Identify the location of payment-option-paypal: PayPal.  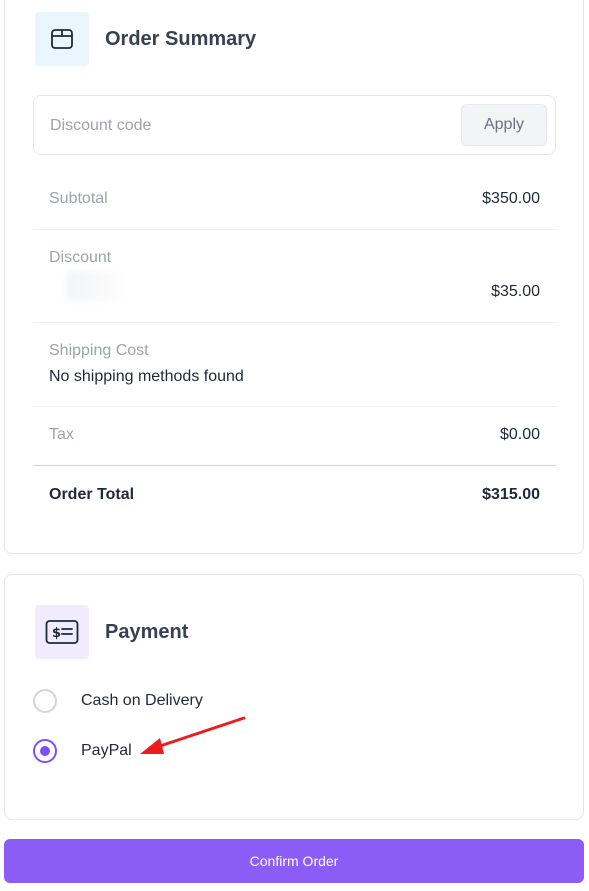
(82, 751).